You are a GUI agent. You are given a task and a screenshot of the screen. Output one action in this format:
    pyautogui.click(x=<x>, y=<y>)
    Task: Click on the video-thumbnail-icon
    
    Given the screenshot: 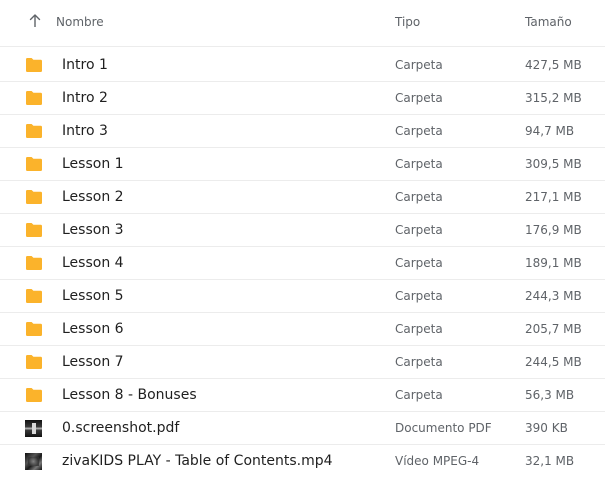 What is the action you would take?
    pyautogui.click(x=33, y=461)
    